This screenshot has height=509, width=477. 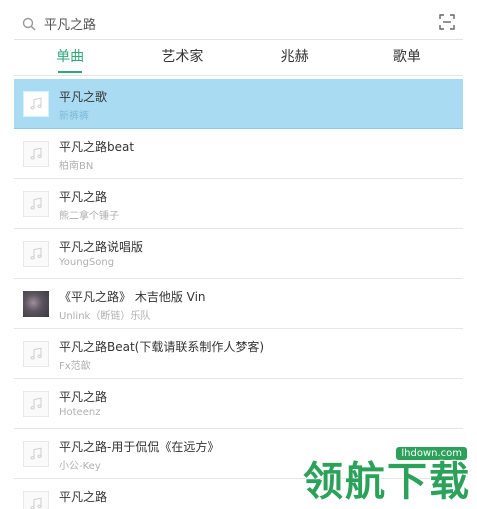 What do you see at coordinates (407, 58) in the screenshot?
I see `tab-playlist: 歌单` at bounding box center [407, 58].